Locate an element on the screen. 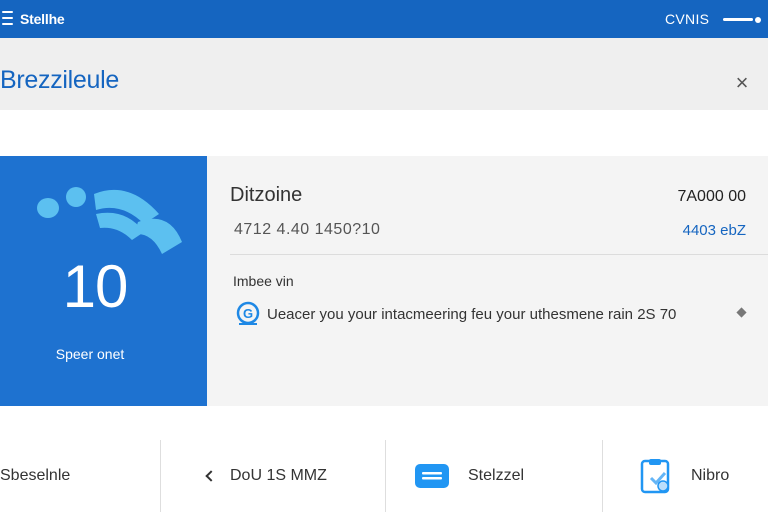 This screenshot has width=768, height=512. divider is located at coordinates (499, 254).